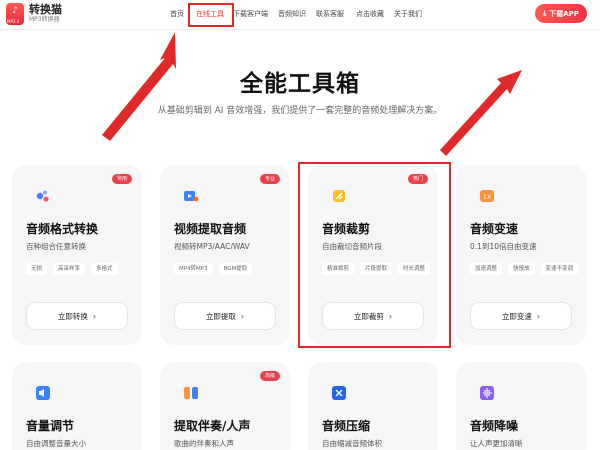 This screenshot has height=450, width=600. Describe the element at coordinates (50, 426) in the screenshot. I see `card-title: 音量调节` at that location.